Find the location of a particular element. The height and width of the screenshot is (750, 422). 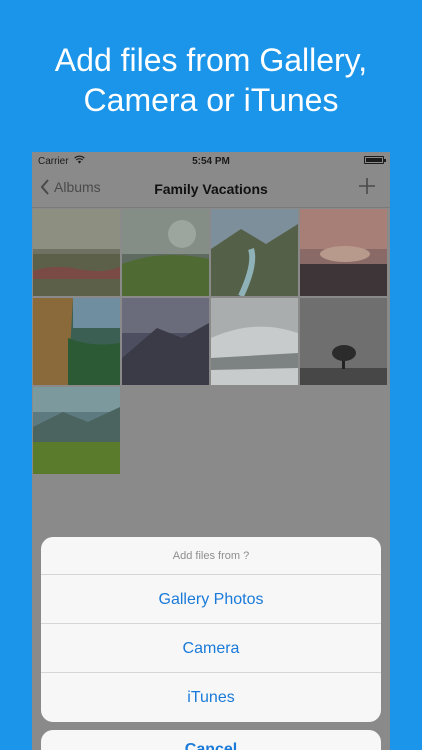

status-bar: Carrier 5:54 PM is located at coordinates (211, 161).